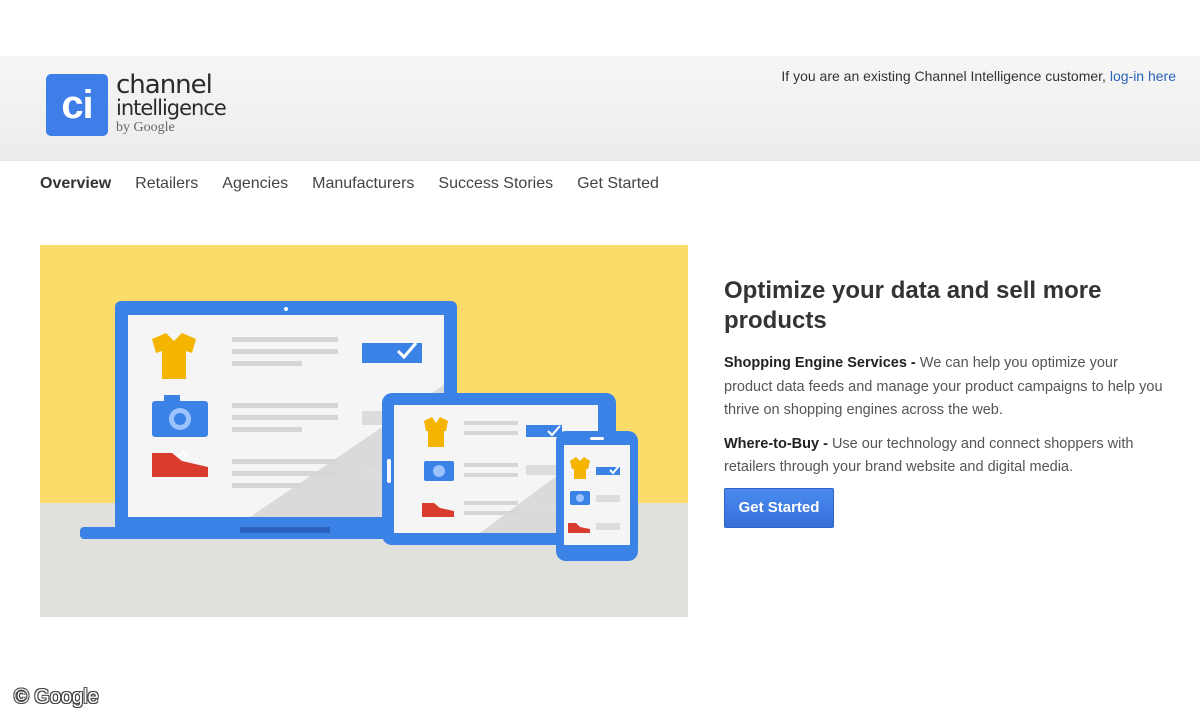 The height and width of the screenshot is (720, 1200). Describe the element at coordinates (779, 508) in the screenshot. I see `get-started-button: Get Started` at that location.